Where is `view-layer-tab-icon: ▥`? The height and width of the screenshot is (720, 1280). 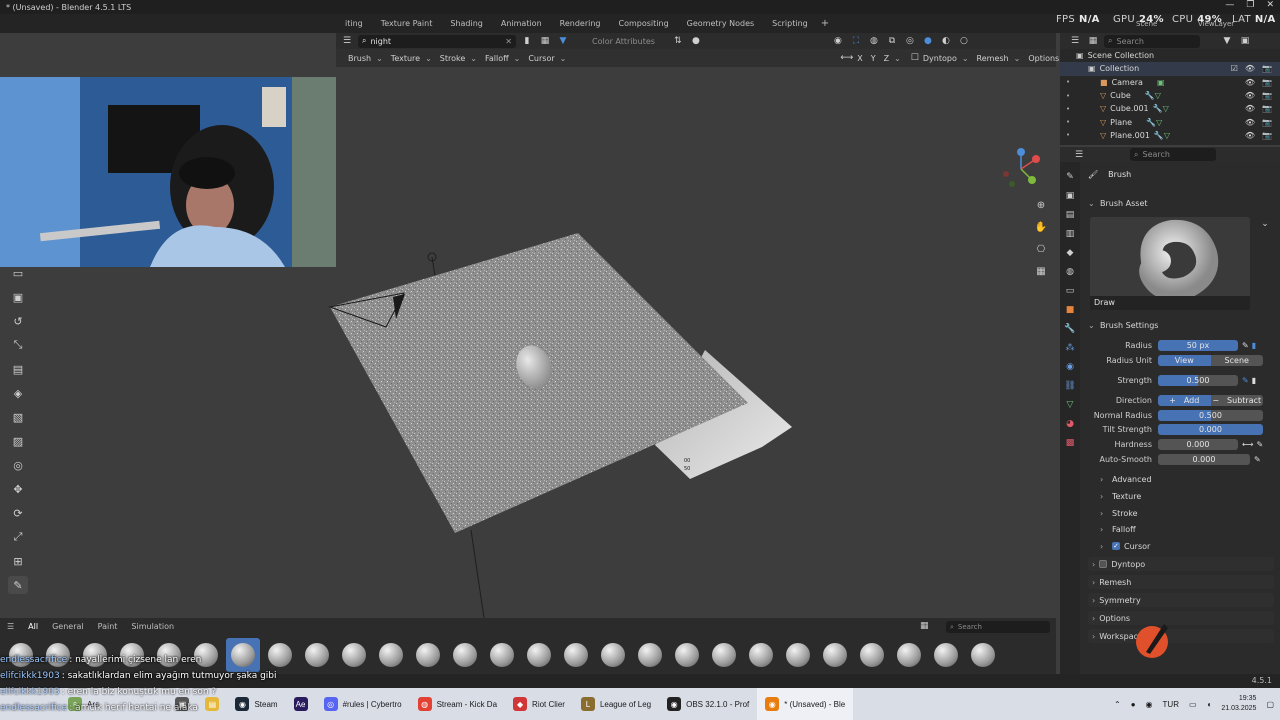 view-layer-tab-icon: ▥ is located at coordinates (1070, 233).